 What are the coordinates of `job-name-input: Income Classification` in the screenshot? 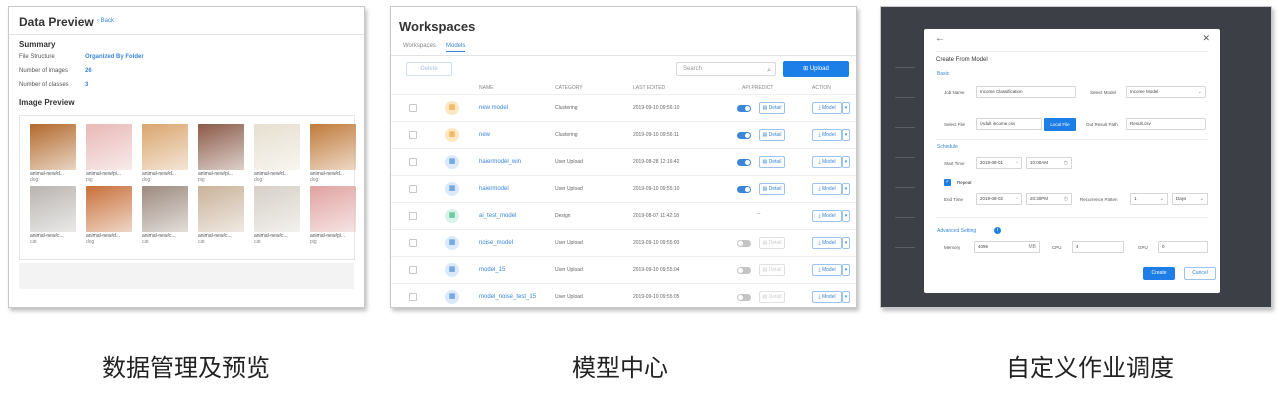 It's located at (1026, 92).